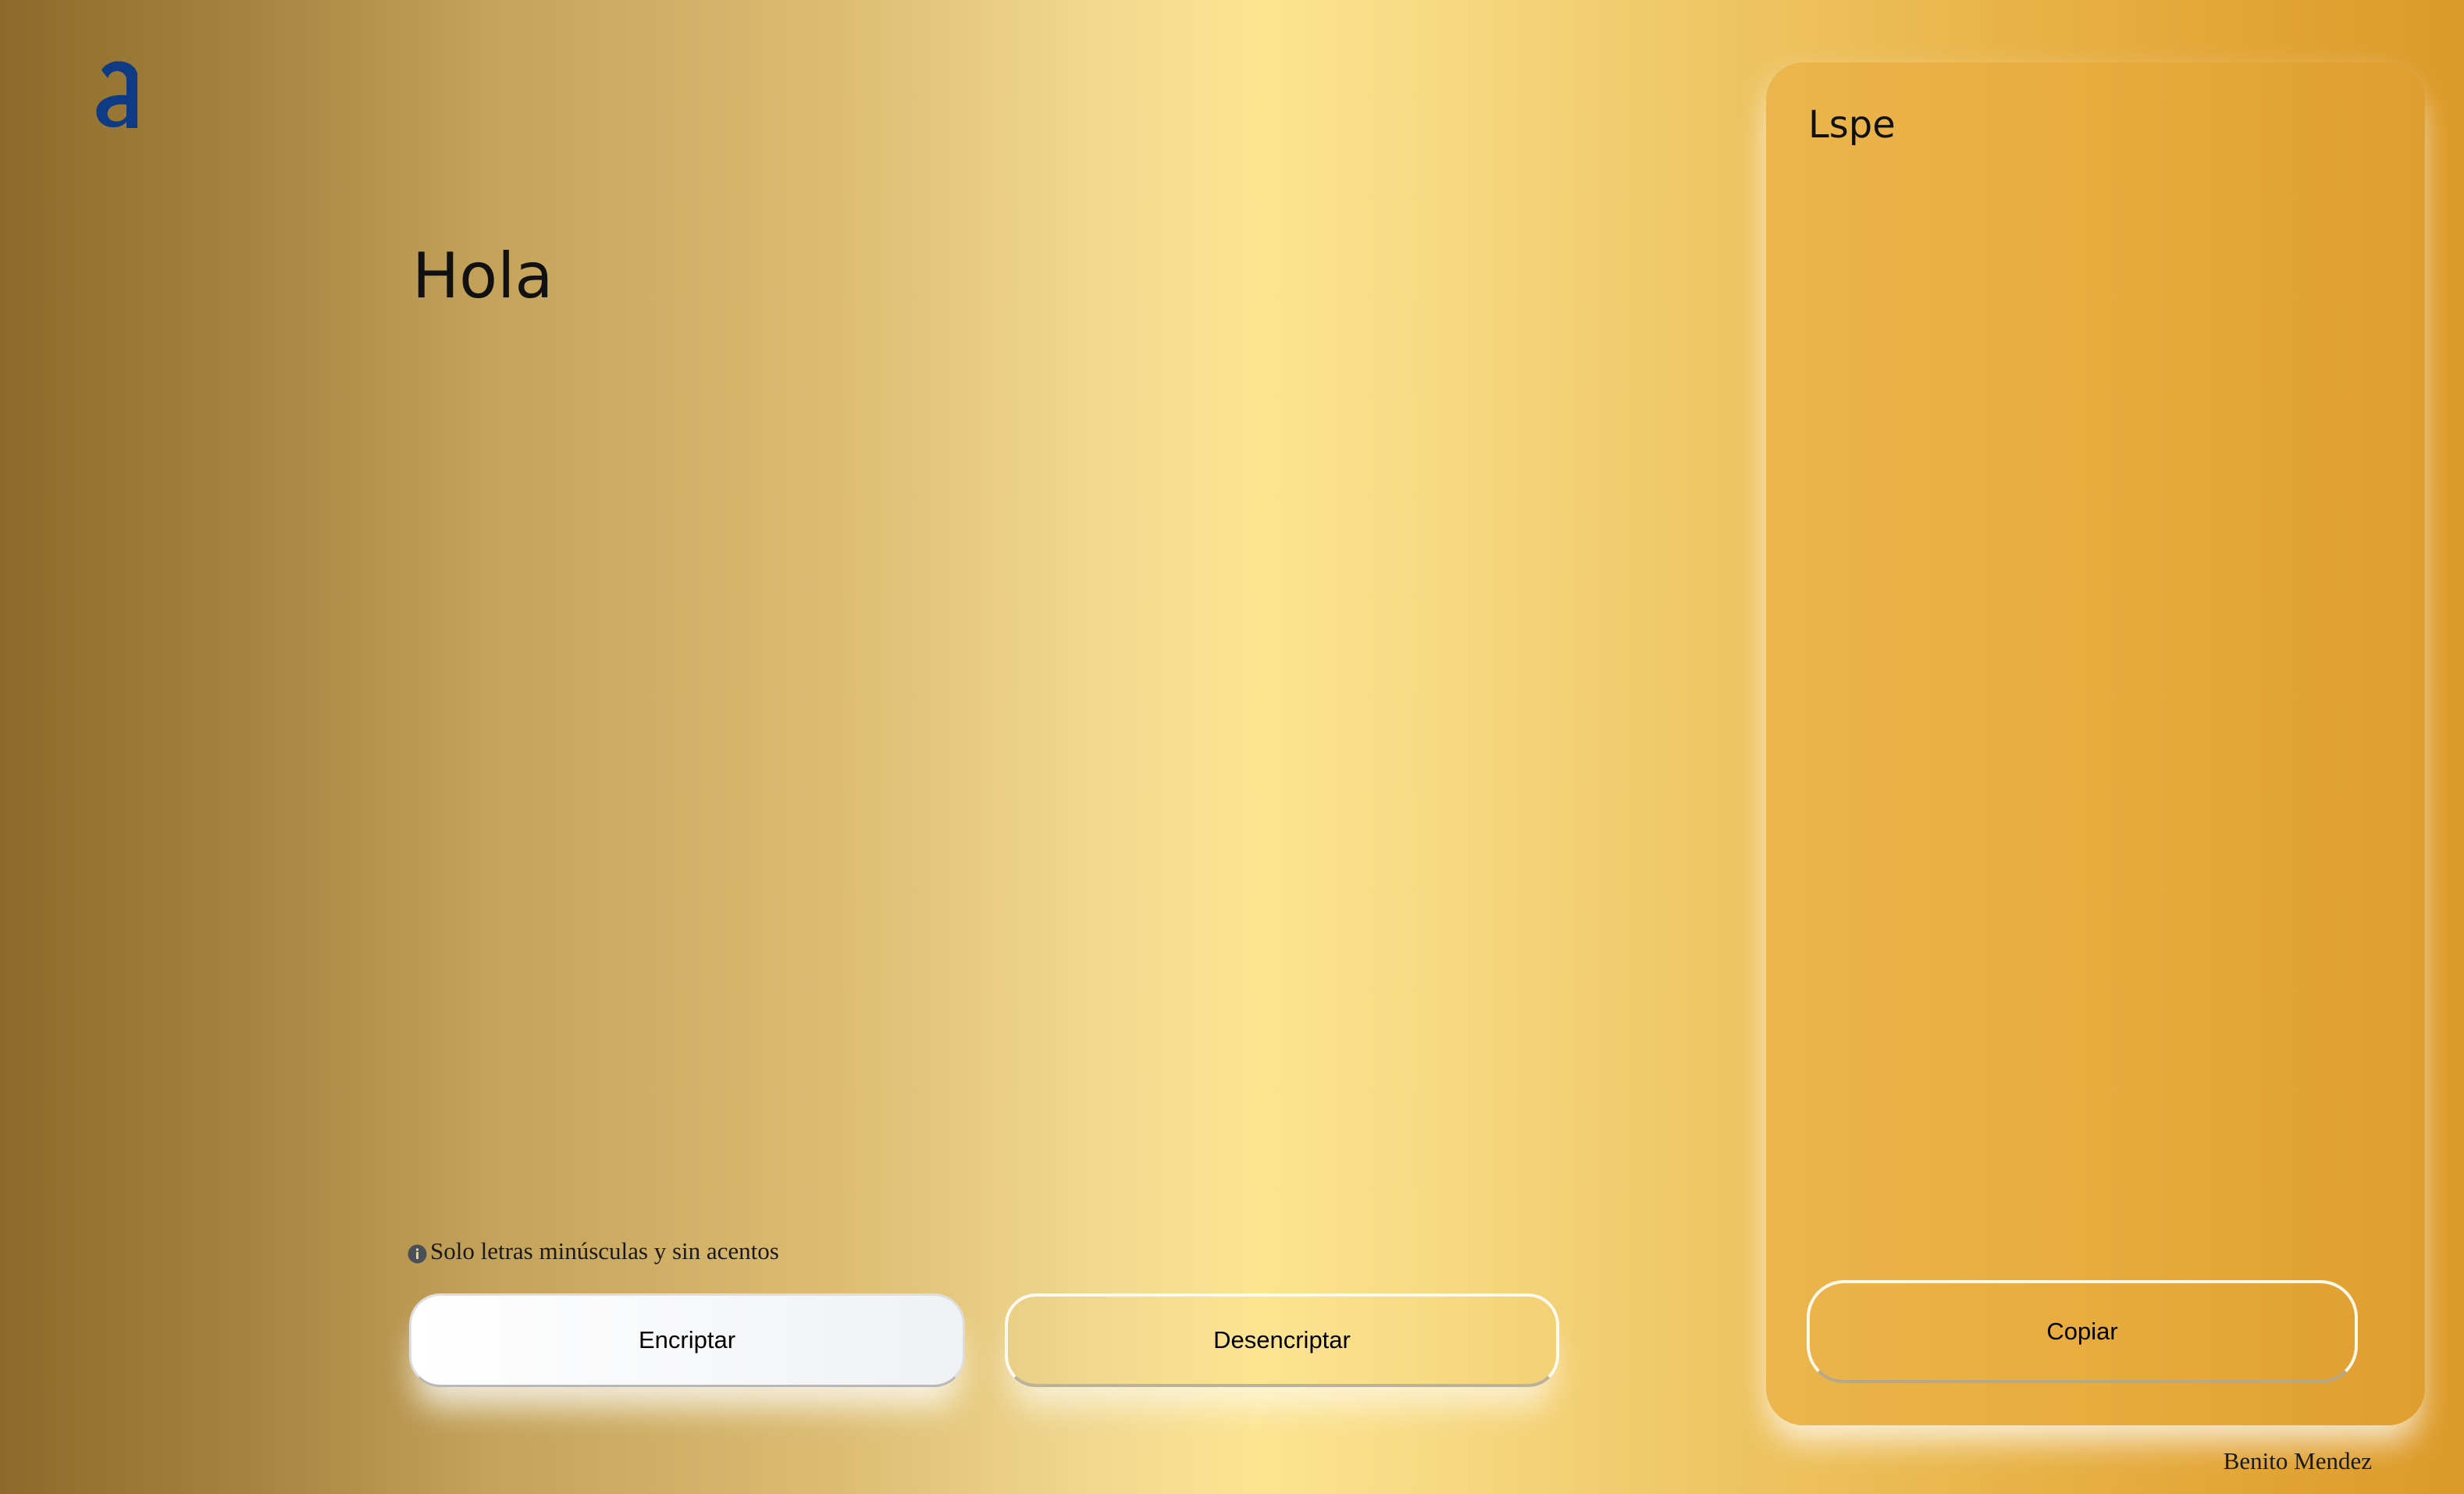 This screenshot has width=2464, height=1494. What do you see at coordinates (2298, 1460) in the screenshot?
I see `author-credit: Benito Mendez` at bounding box center [2298, 1460].